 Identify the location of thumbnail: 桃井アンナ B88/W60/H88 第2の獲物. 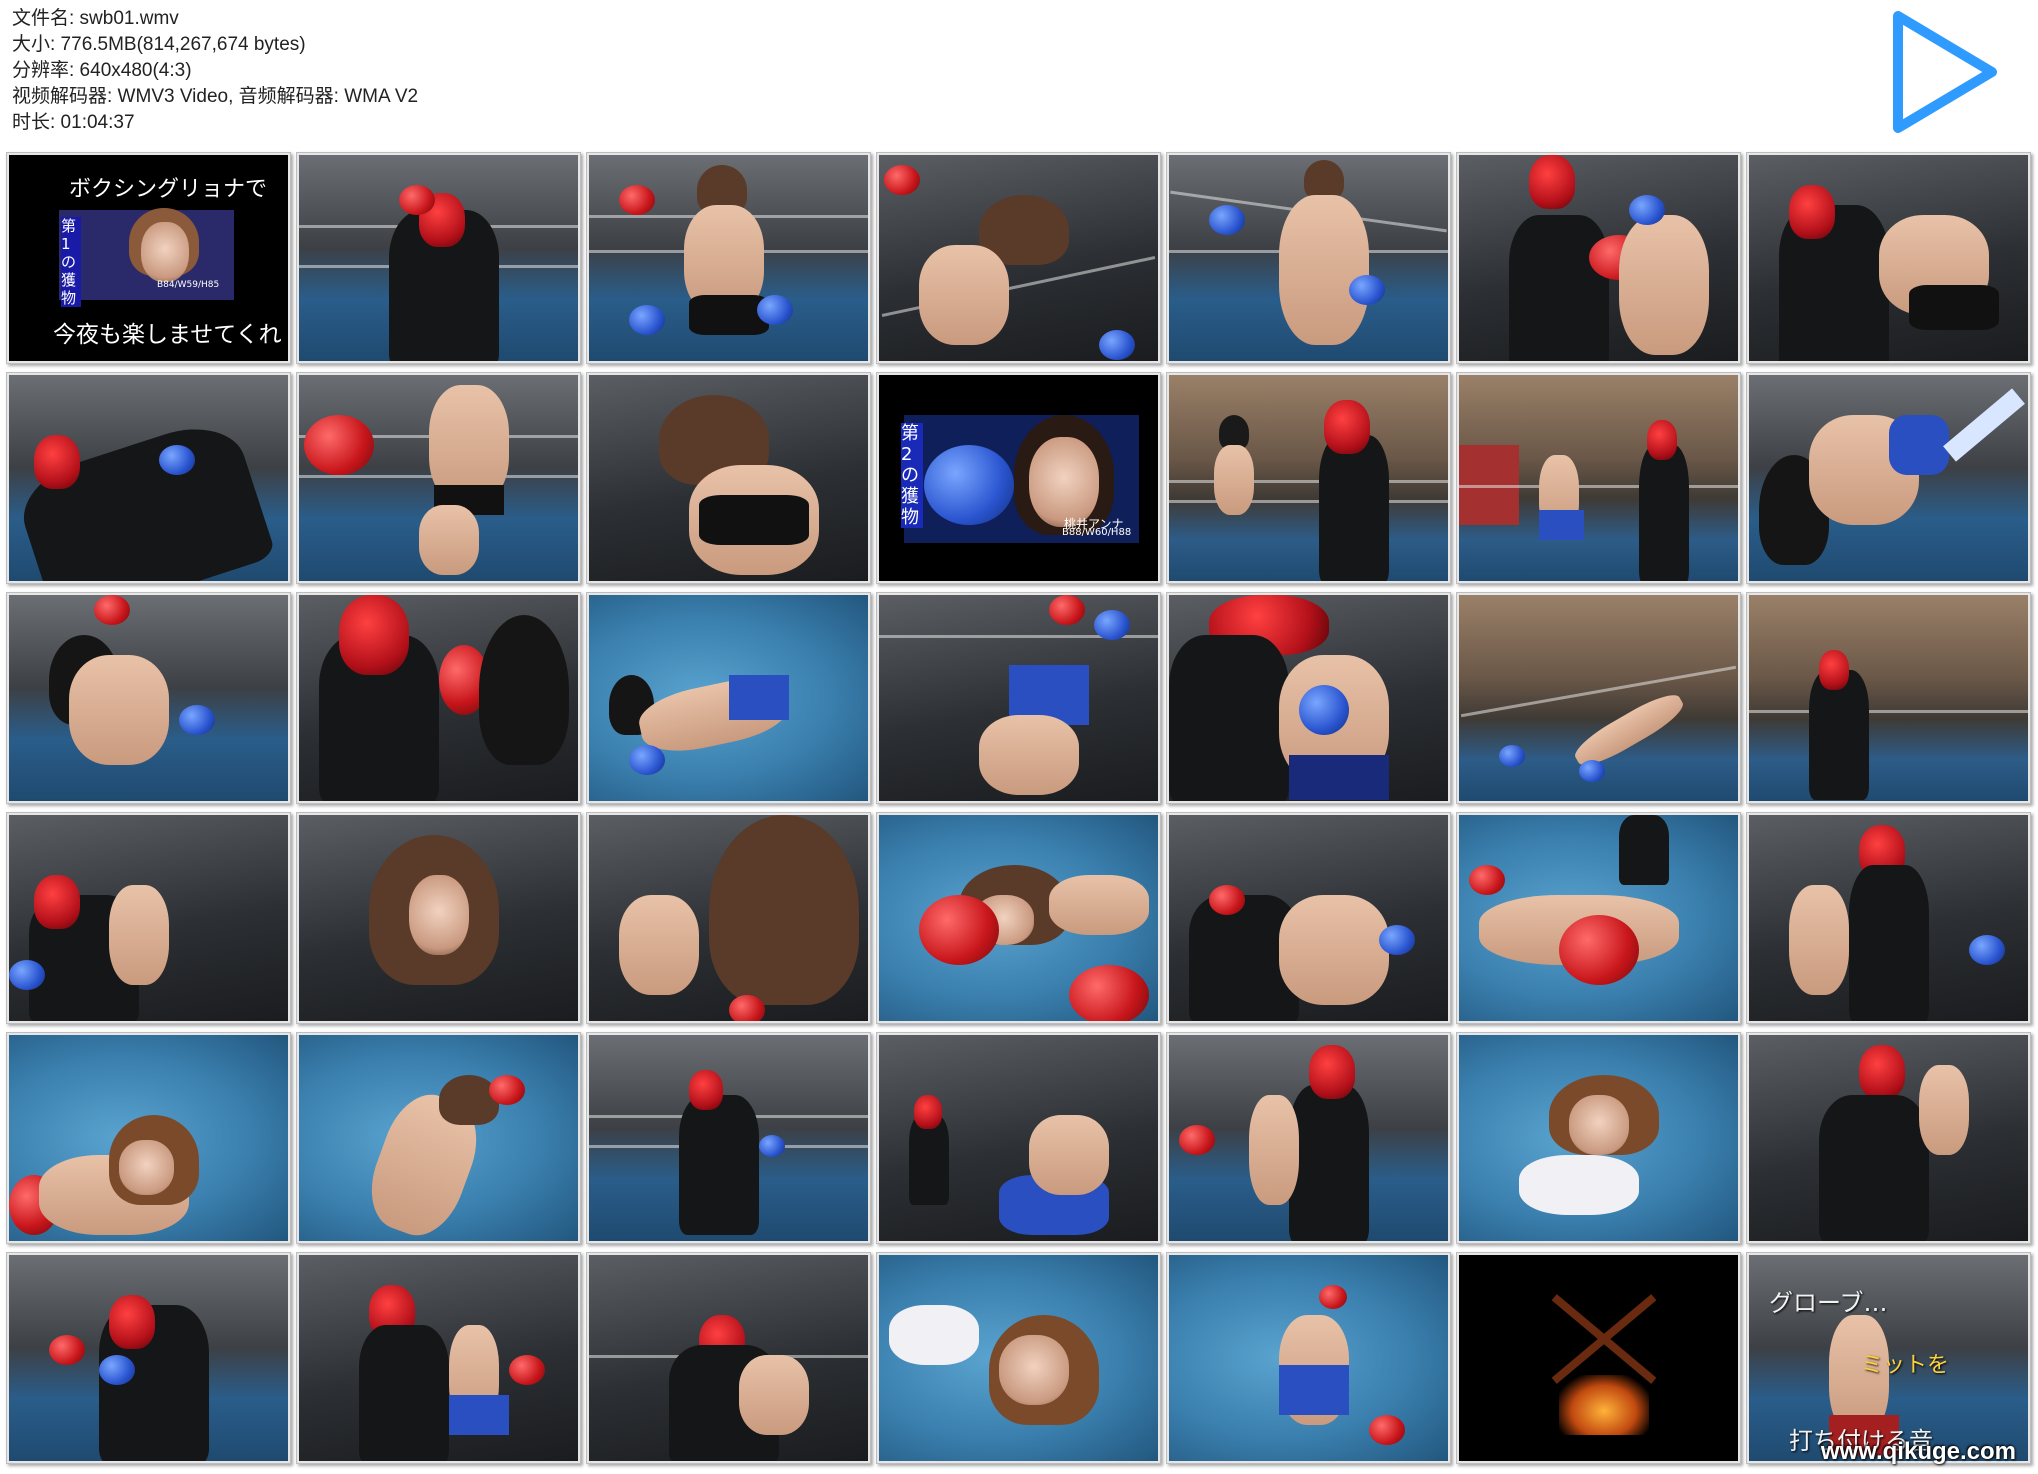
(1018, 478).